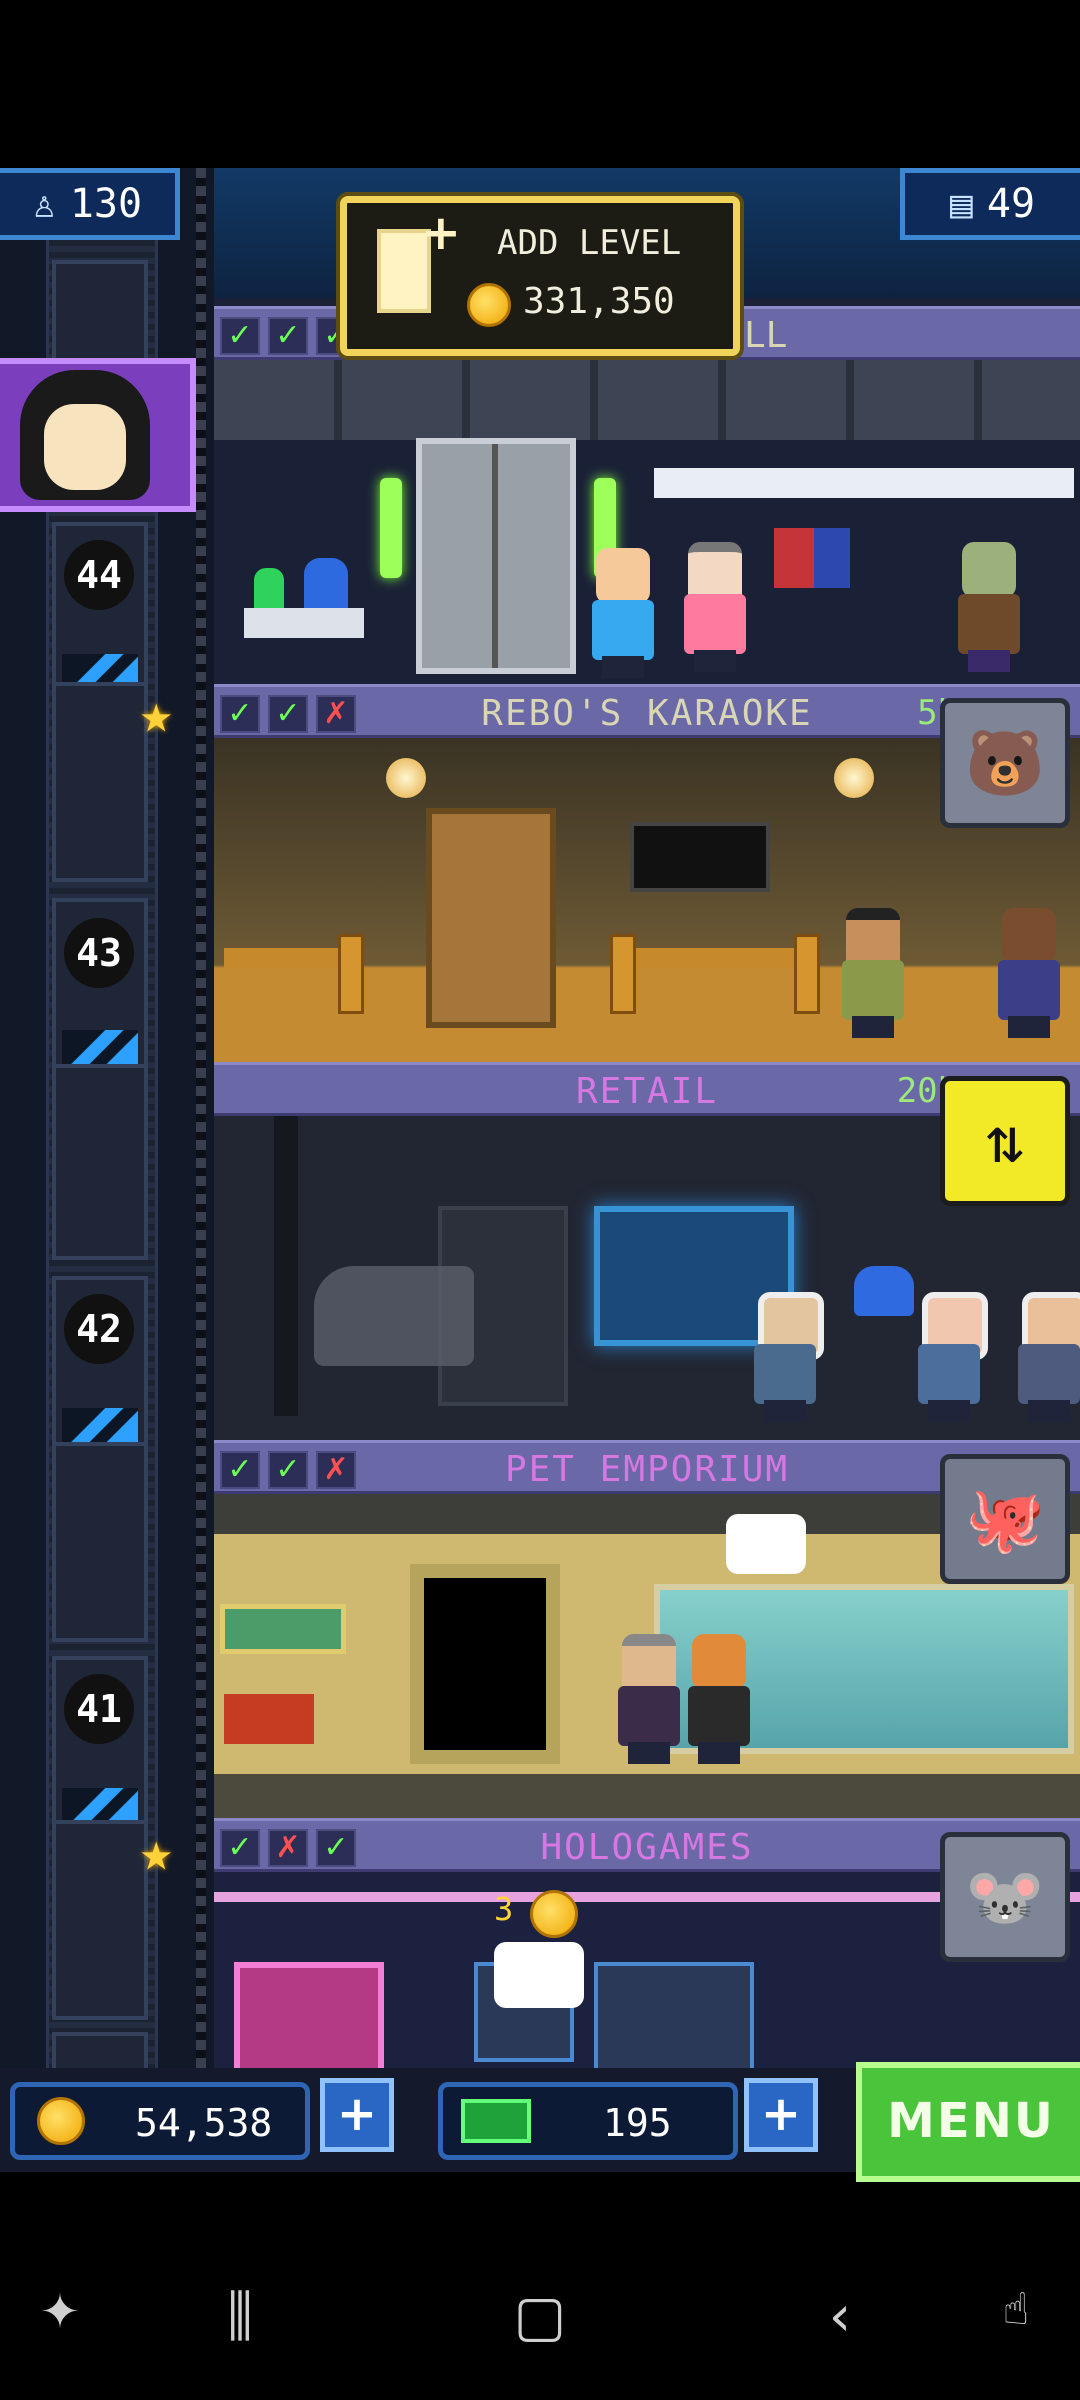 The height and width of the screenshot is (2400, 1080). What do you see at coordinates (1011, 204) in the screenshot?
I see `floor-count-value: 49` at bounding box center [1011, 204].